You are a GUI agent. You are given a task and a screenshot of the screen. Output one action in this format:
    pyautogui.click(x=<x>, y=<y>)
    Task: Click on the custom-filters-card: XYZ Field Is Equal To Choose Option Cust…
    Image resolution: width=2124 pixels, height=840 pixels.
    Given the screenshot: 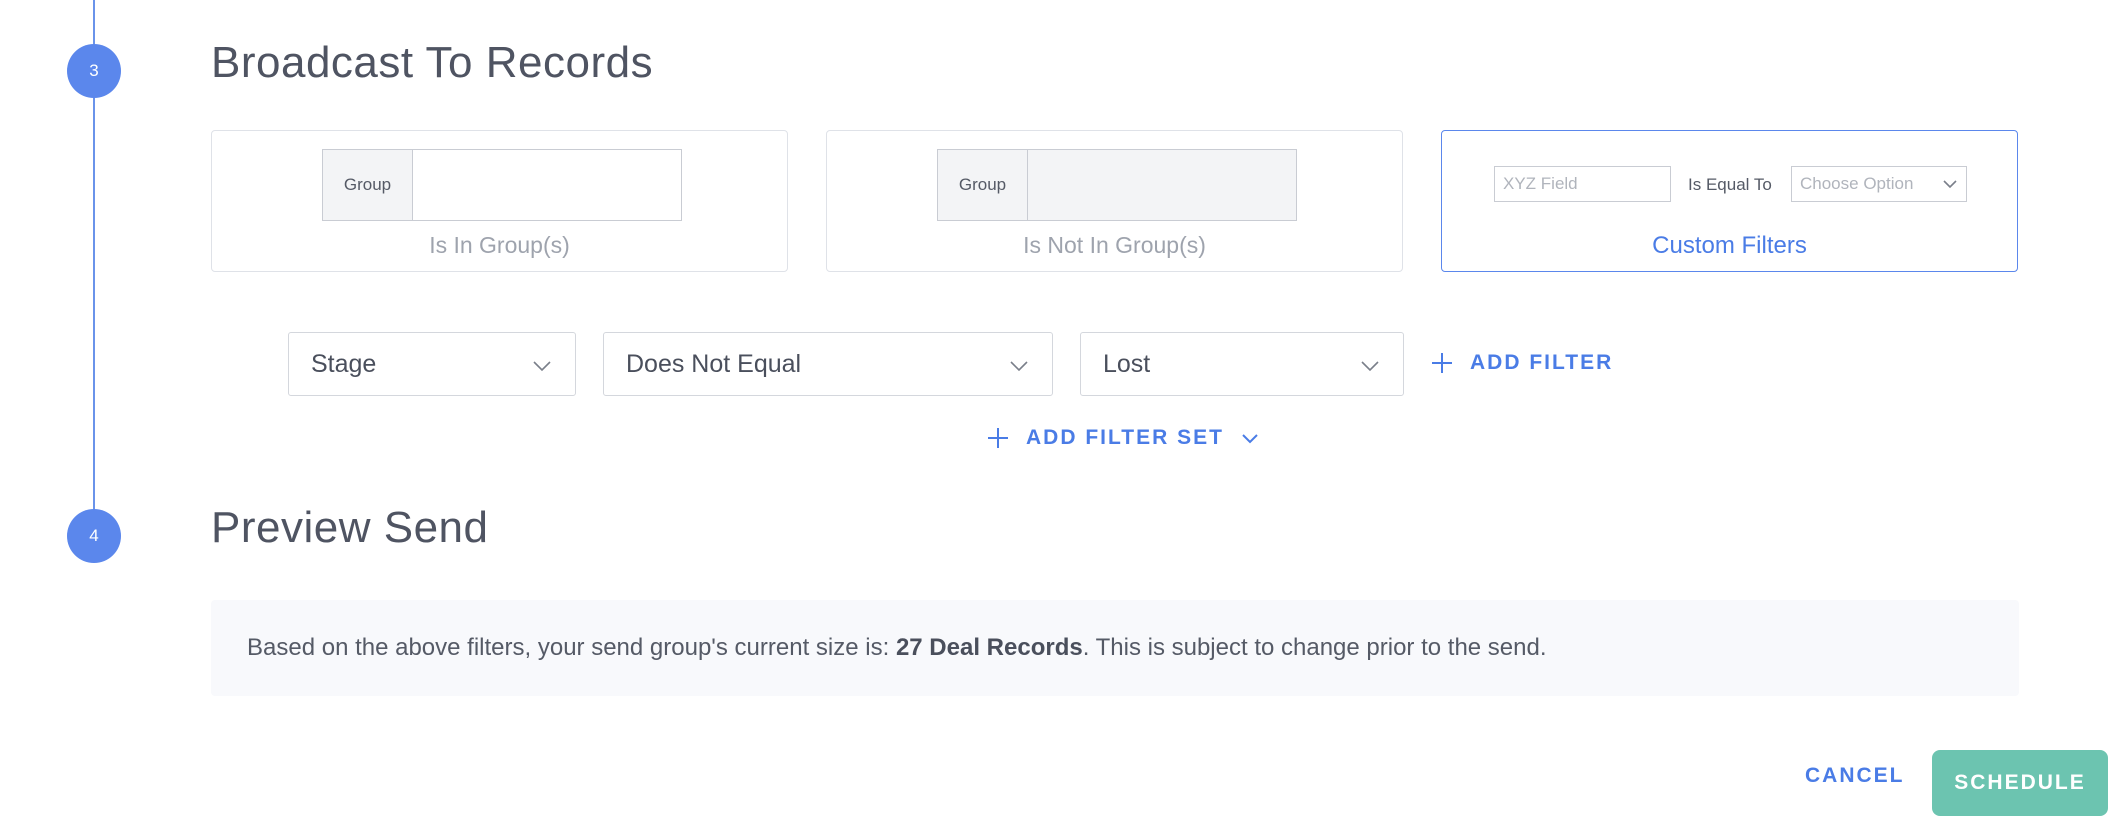 What is the action you would take?
    pyautogui.click(x=1729, y=201)
    